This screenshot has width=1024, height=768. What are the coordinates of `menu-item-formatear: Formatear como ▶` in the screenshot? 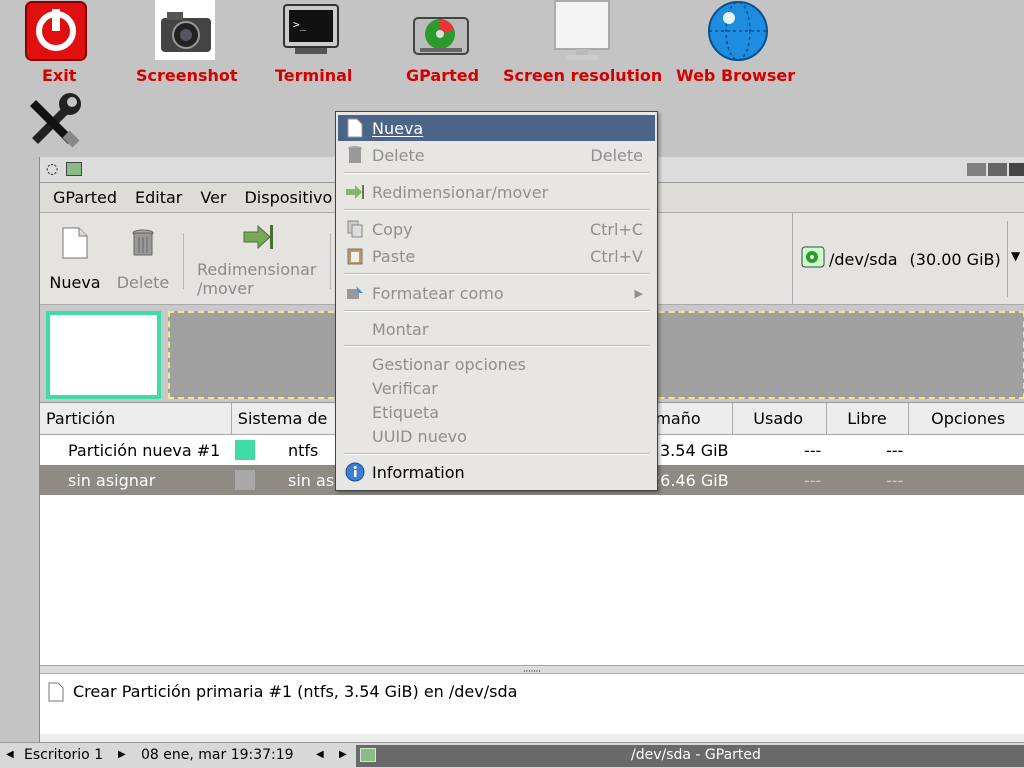 It's located at (496, 293).